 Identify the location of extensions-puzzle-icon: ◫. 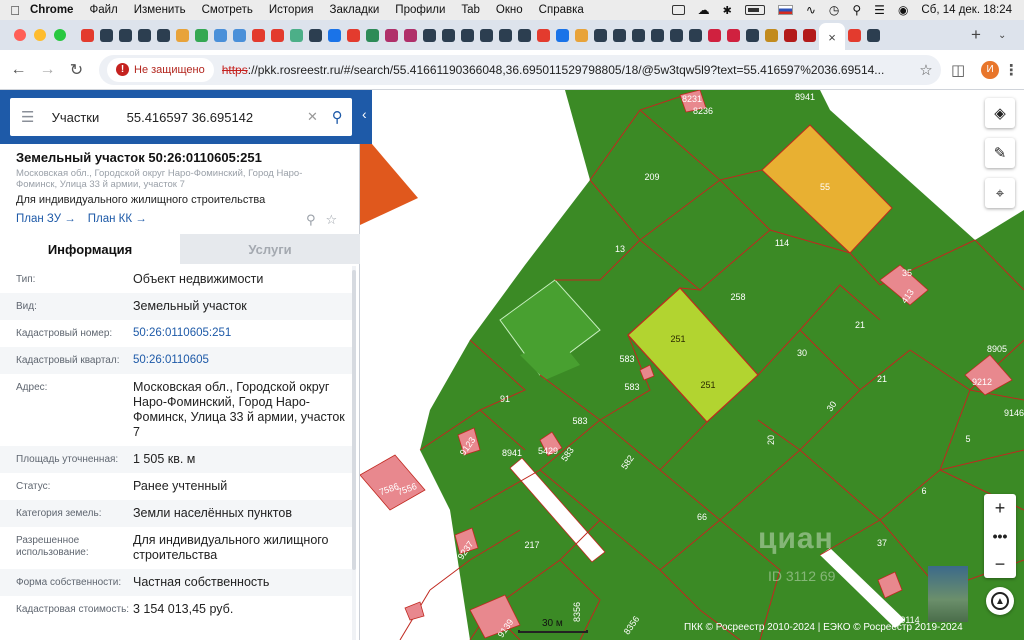
(958, 70).